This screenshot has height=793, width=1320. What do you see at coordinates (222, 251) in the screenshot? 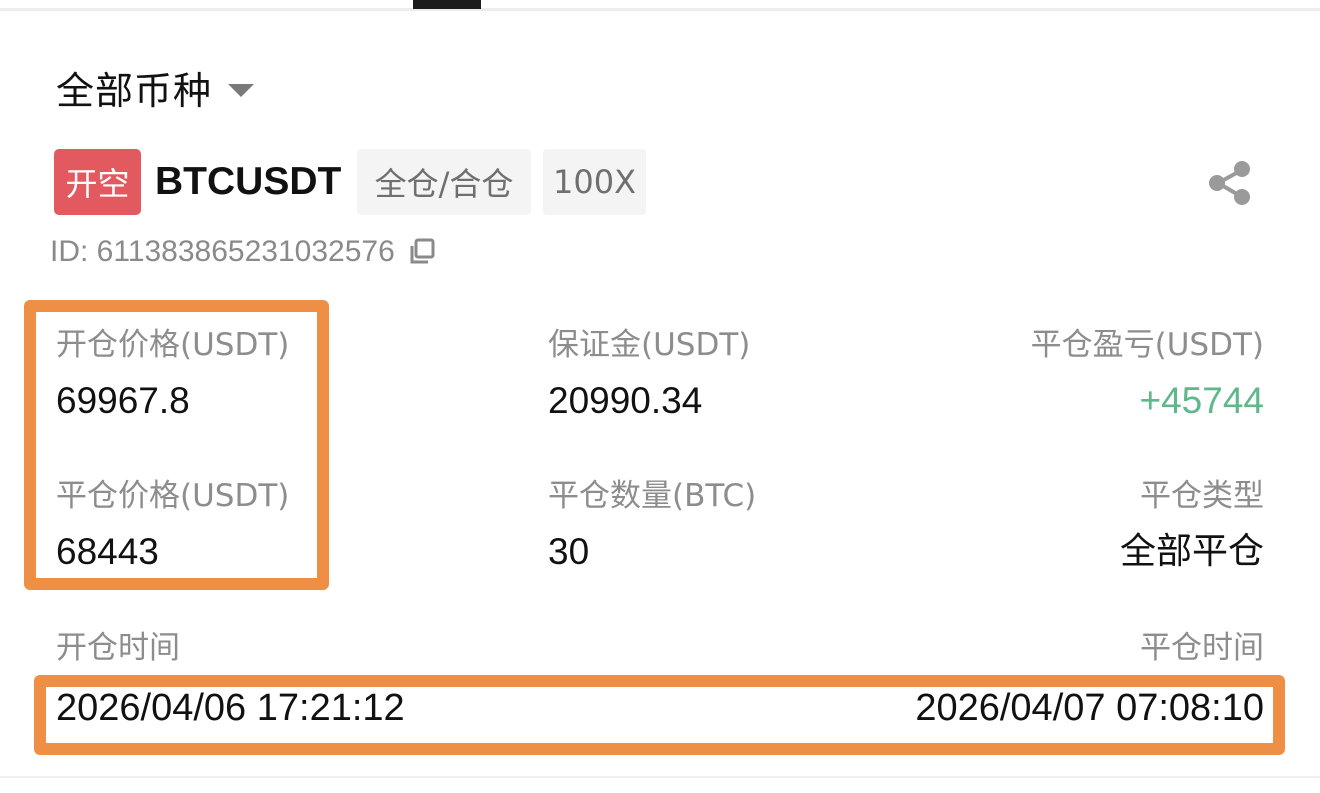
I see `order-id-text: ID: 611383865231032576` at bounding box center [222, 251].